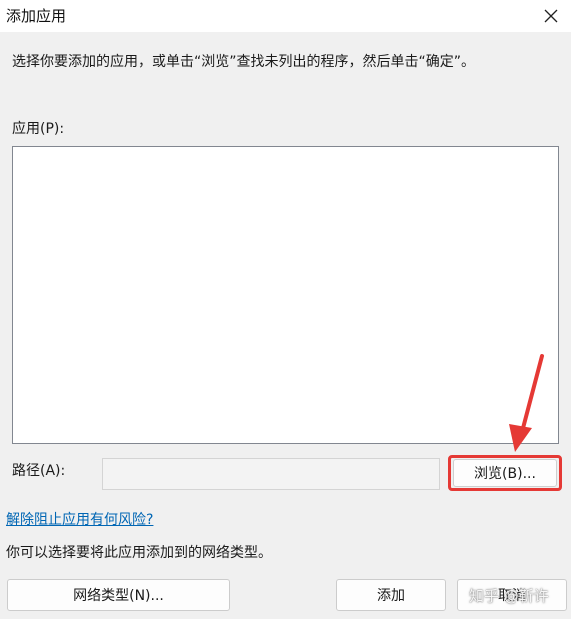 This screenshot has width=571, height=619. I want to click on network-type-note: 你可以选择要将此应用添加到的网络类型。, so click(139, 553).